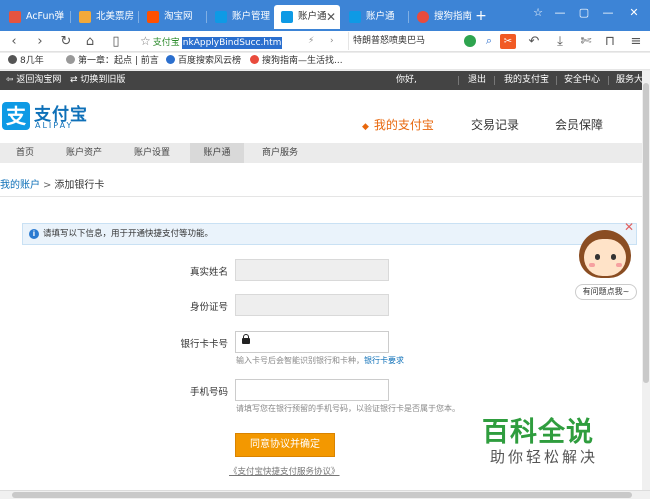  I want to click on switch-icon: ⇄, so click(75, 80).